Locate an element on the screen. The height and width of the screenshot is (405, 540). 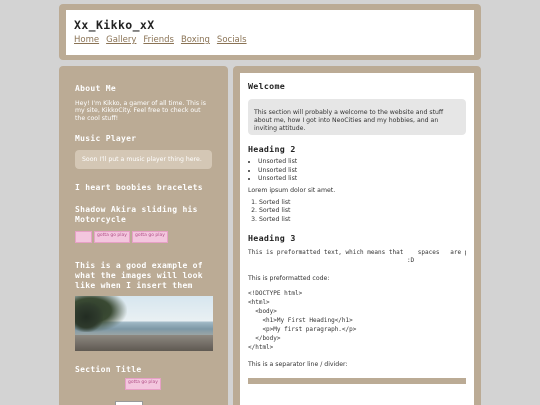
bracelets-title: I heart boobies bracelets is located at coordinates (139, 188).